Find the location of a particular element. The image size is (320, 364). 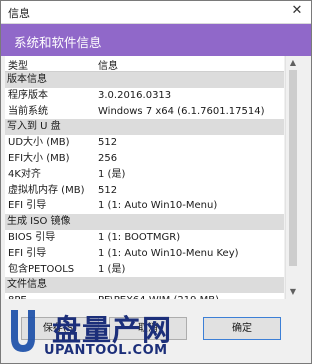

row-type: EFI大小 (MB) is located at coordinates (39, 158).